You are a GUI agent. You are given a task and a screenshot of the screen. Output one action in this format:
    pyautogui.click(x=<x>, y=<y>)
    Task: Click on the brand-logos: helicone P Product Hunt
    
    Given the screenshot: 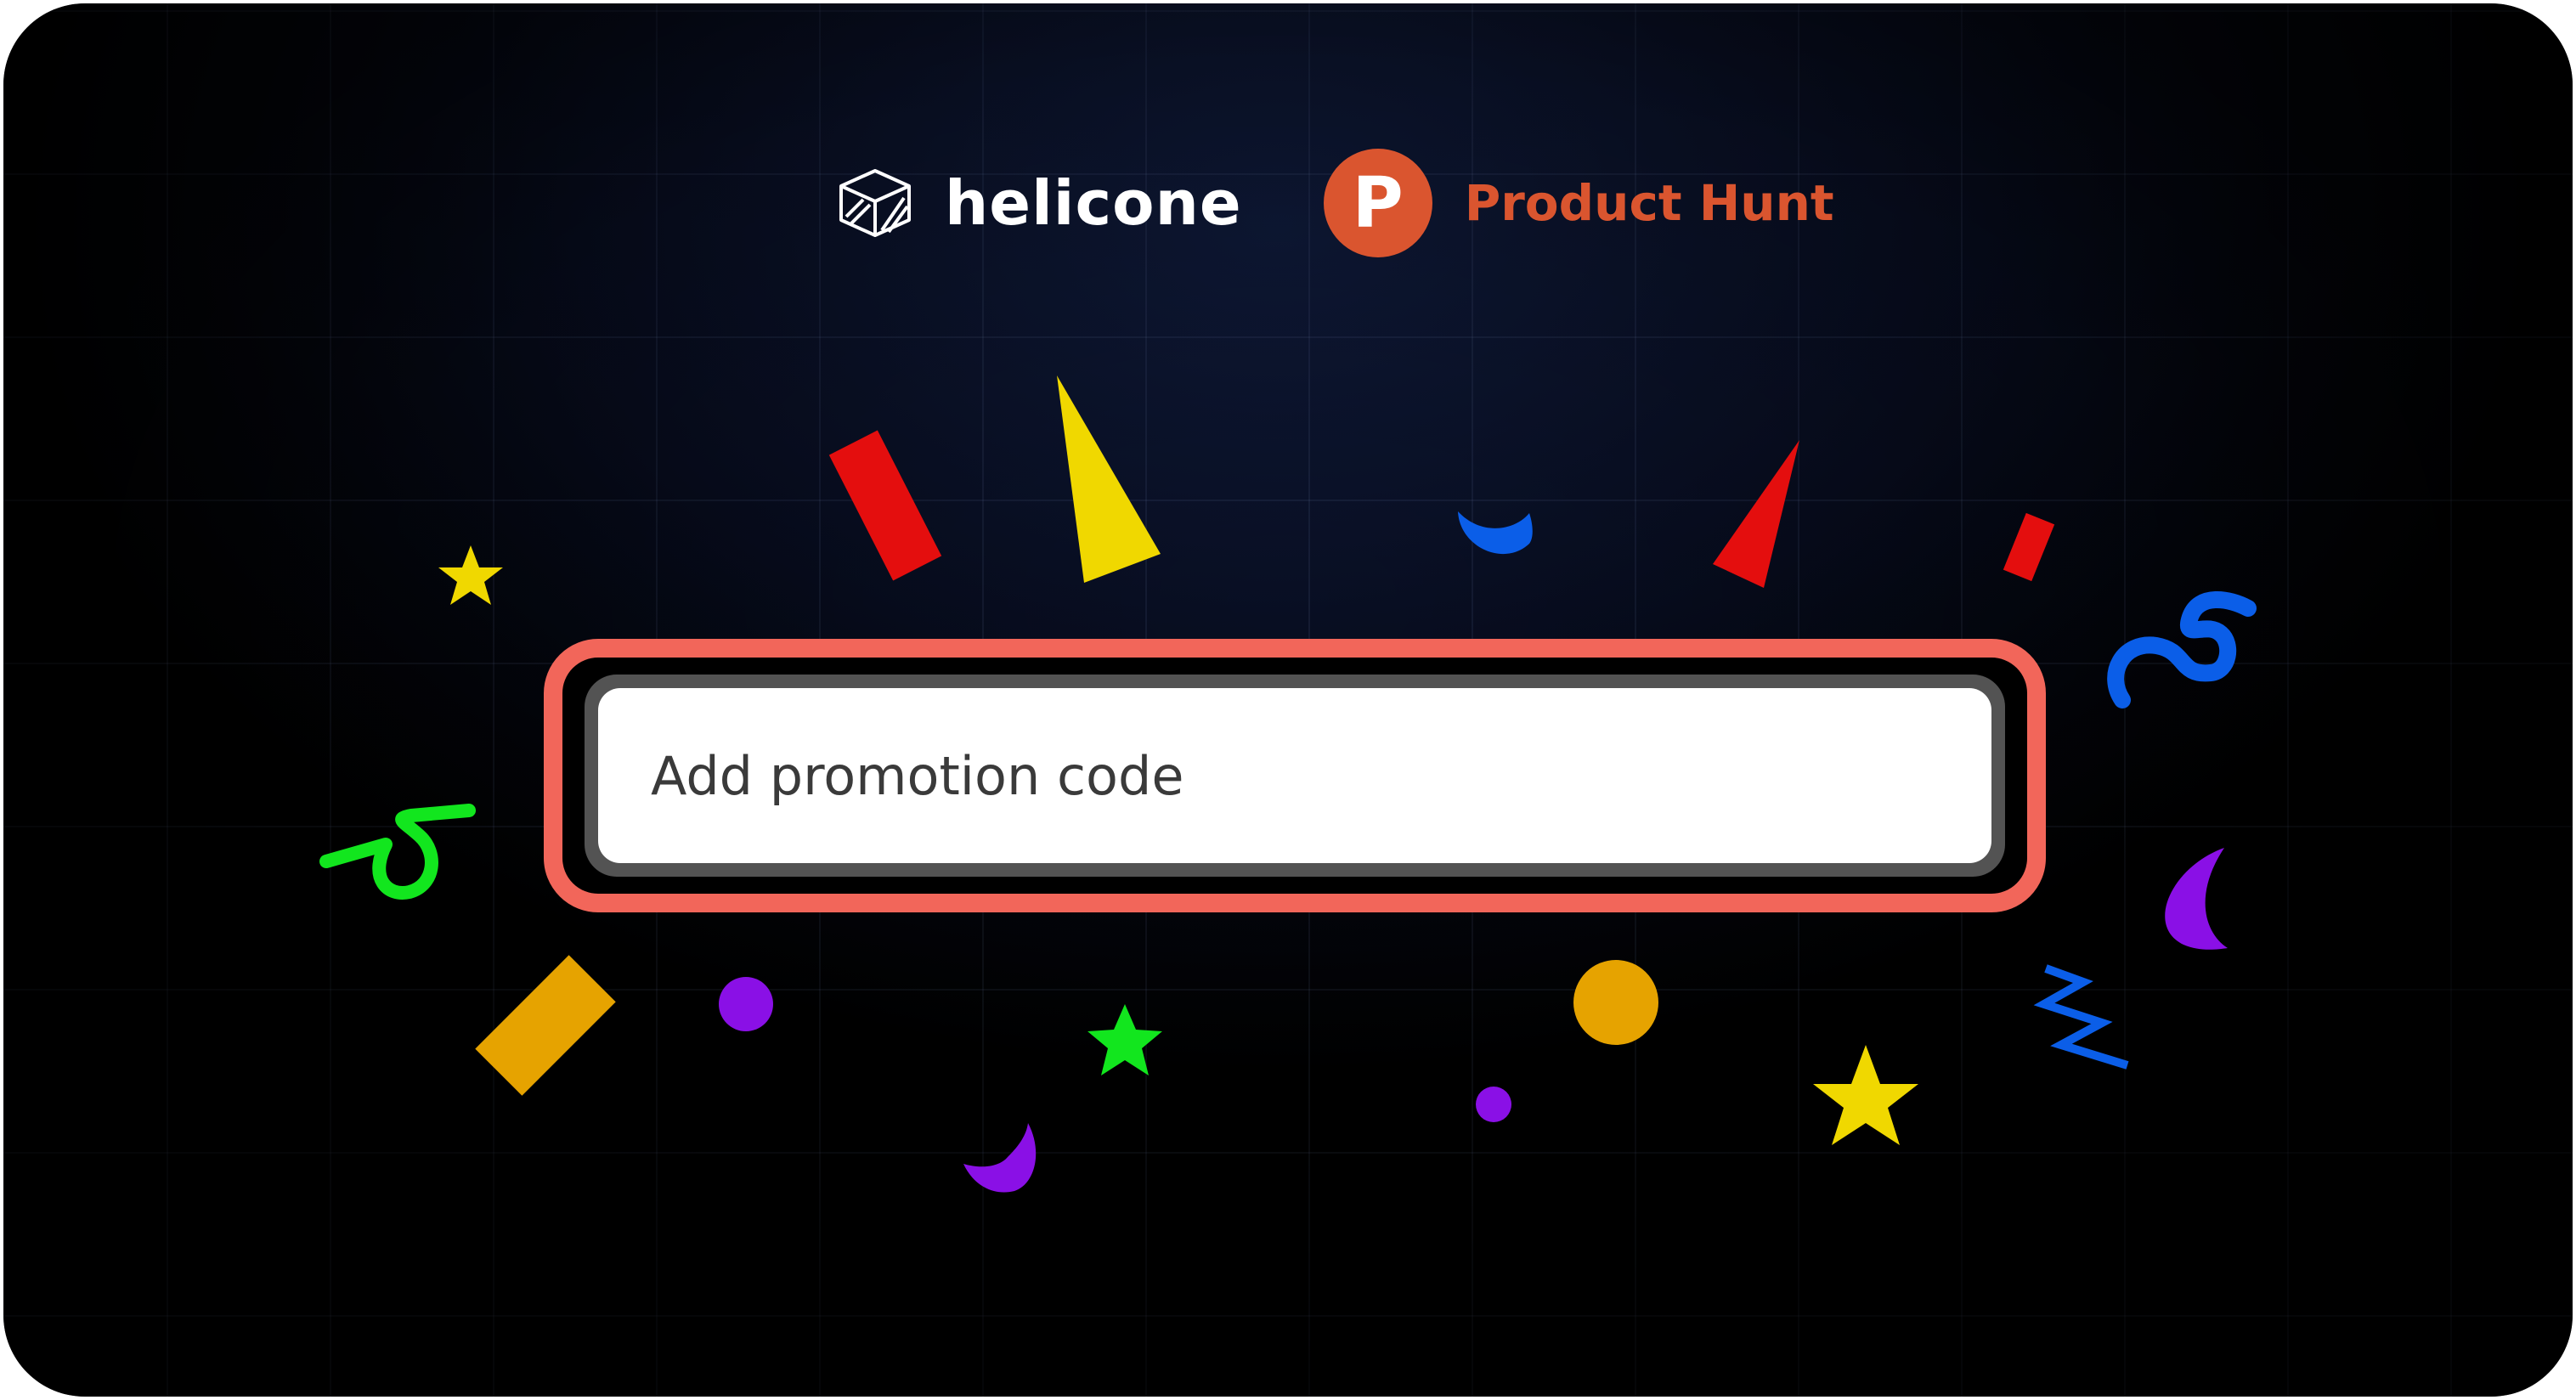 What is the action you would take?
    pyautogui.click(x=1335, y=203)
    